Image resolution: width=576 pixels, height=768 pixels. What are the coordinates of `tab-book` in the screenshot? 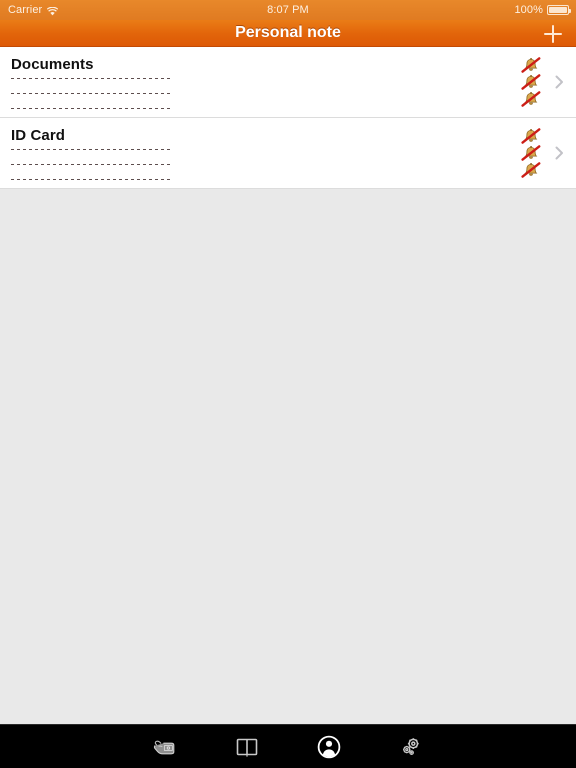 It's located at (247, 746).